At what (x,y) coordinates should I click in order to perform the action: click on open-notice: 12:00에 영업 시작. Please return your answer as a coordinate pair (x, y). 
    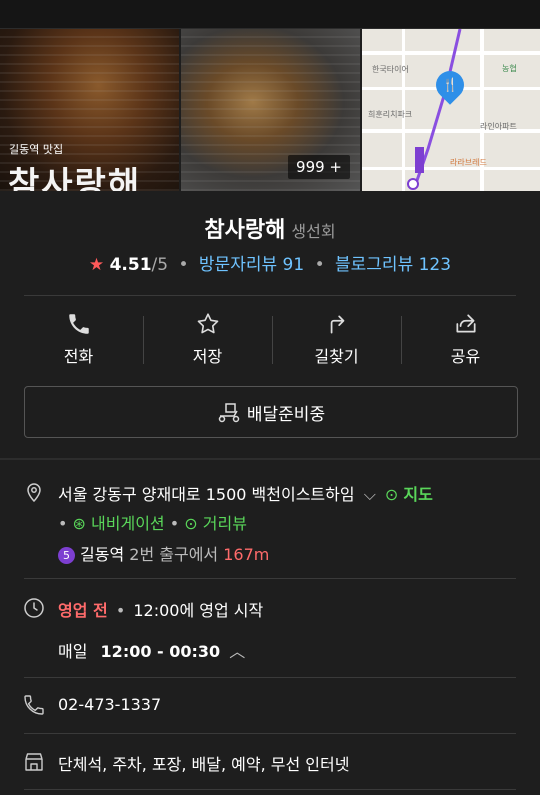
    Looking at the image, I should click on (198, 610).